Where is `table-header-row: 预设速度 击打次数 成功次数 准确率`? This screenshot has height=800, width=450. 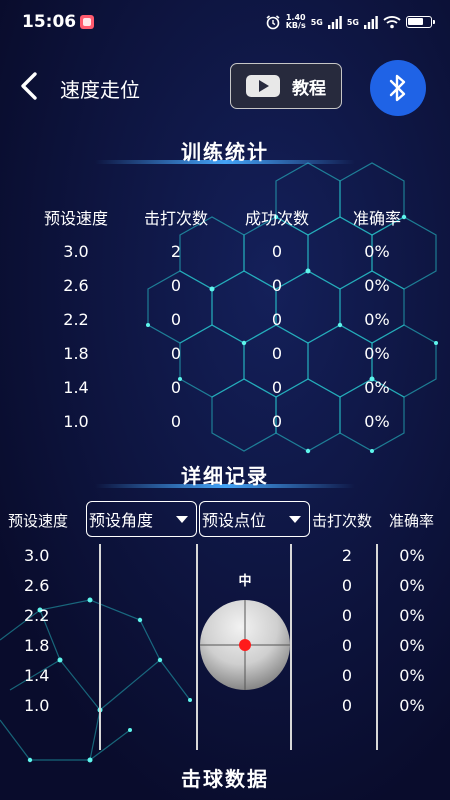 table-header-row: 预设速度 击打次数 成功次数 准确率 is located at coordinates (225, 217).